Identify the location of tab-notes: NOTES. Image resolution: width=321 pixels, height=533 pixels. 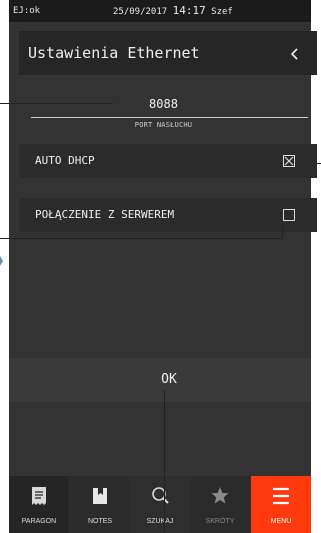
(100, 504).